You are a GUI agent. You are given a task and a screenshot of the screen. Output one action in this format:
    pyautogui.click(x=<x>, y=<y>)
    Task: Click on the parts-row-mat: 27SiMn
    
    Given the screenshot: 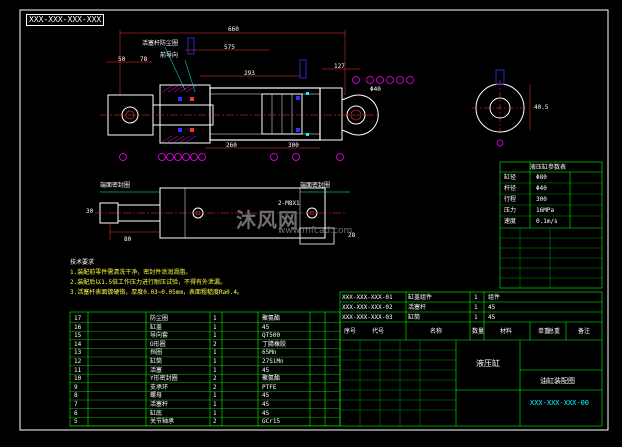 What is the action you would take?
    pyautogui.click(x=273, y=361)
    